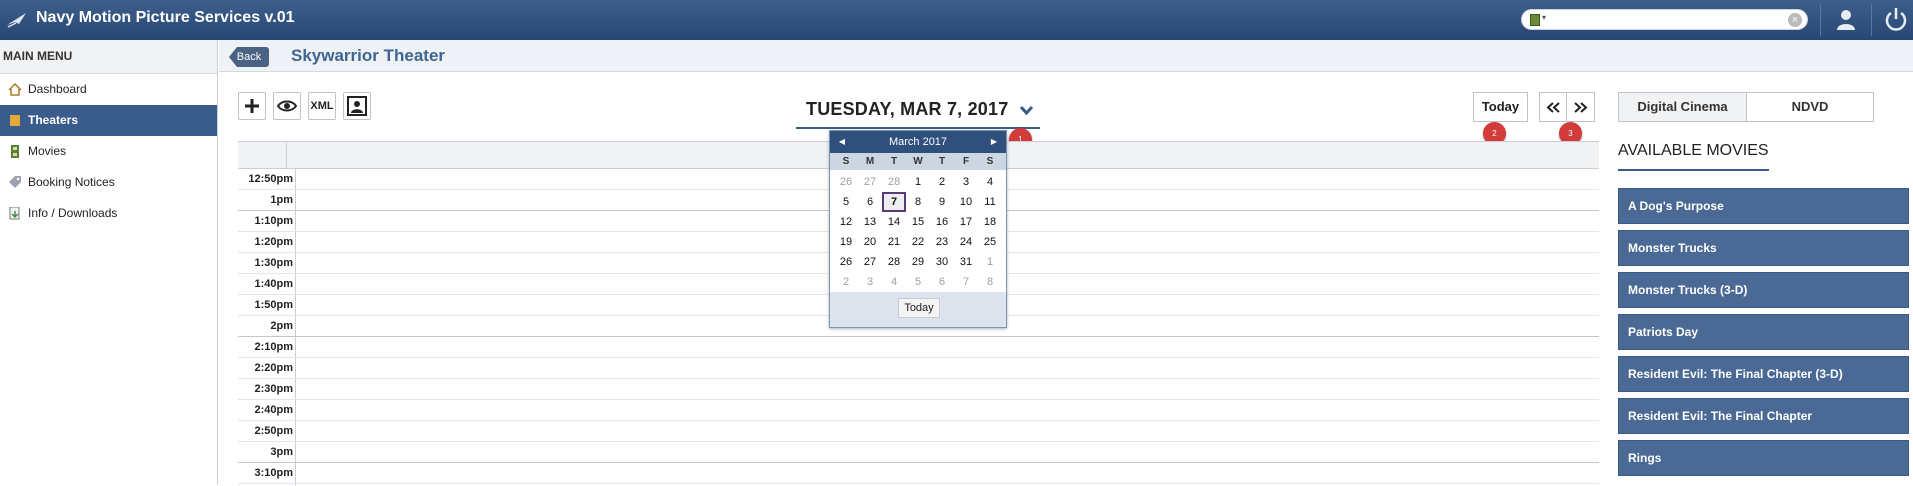  Describe the element at coordinates (108, 213) in the screenshot. I see `sidebar-item-info-downloads: Info / Downloads` at that location.